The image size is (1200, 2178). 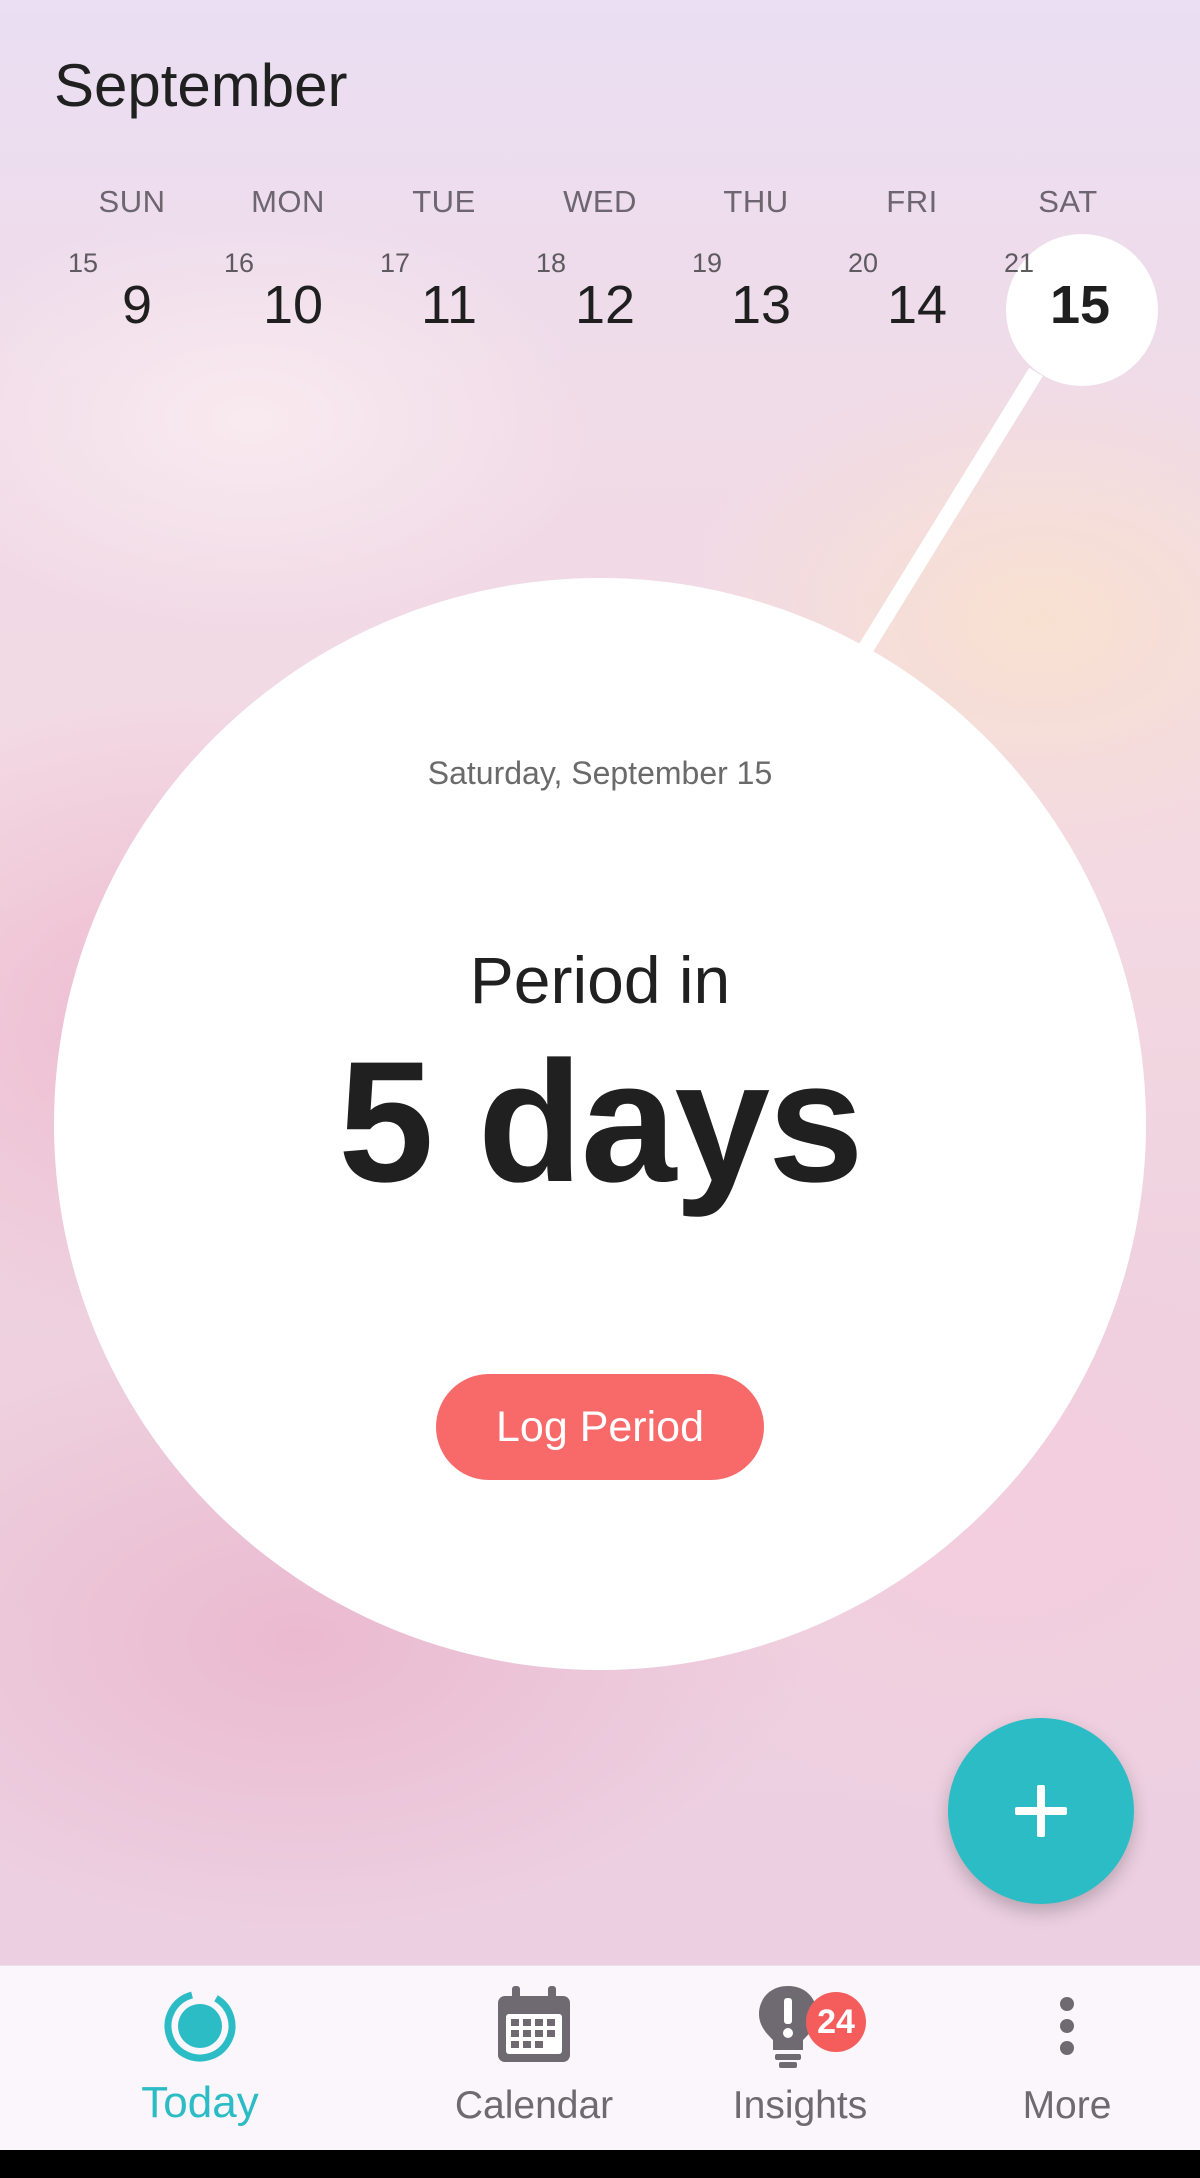 What do you see at coordinates (605, 305) in the screenshot?
I see `date-number: 12` at bounding box center [605, 305].